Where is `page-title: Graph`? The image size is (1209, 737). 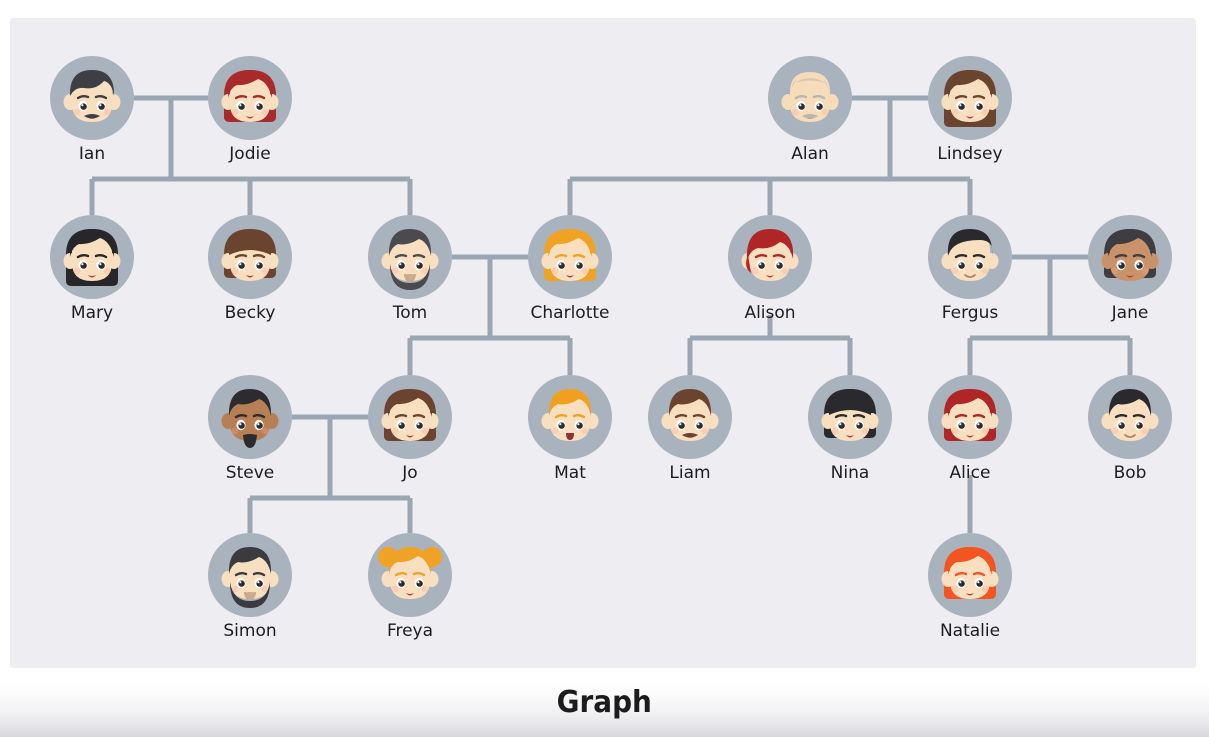
page-title: Graph is located at coordinates (604, 702).